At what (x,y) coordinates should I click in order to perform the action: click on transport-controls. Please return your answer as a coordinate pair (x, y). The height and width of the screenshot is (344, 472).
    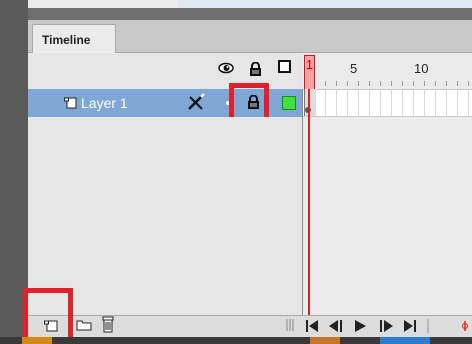
    Looking at the image, I should click on (387, 326).